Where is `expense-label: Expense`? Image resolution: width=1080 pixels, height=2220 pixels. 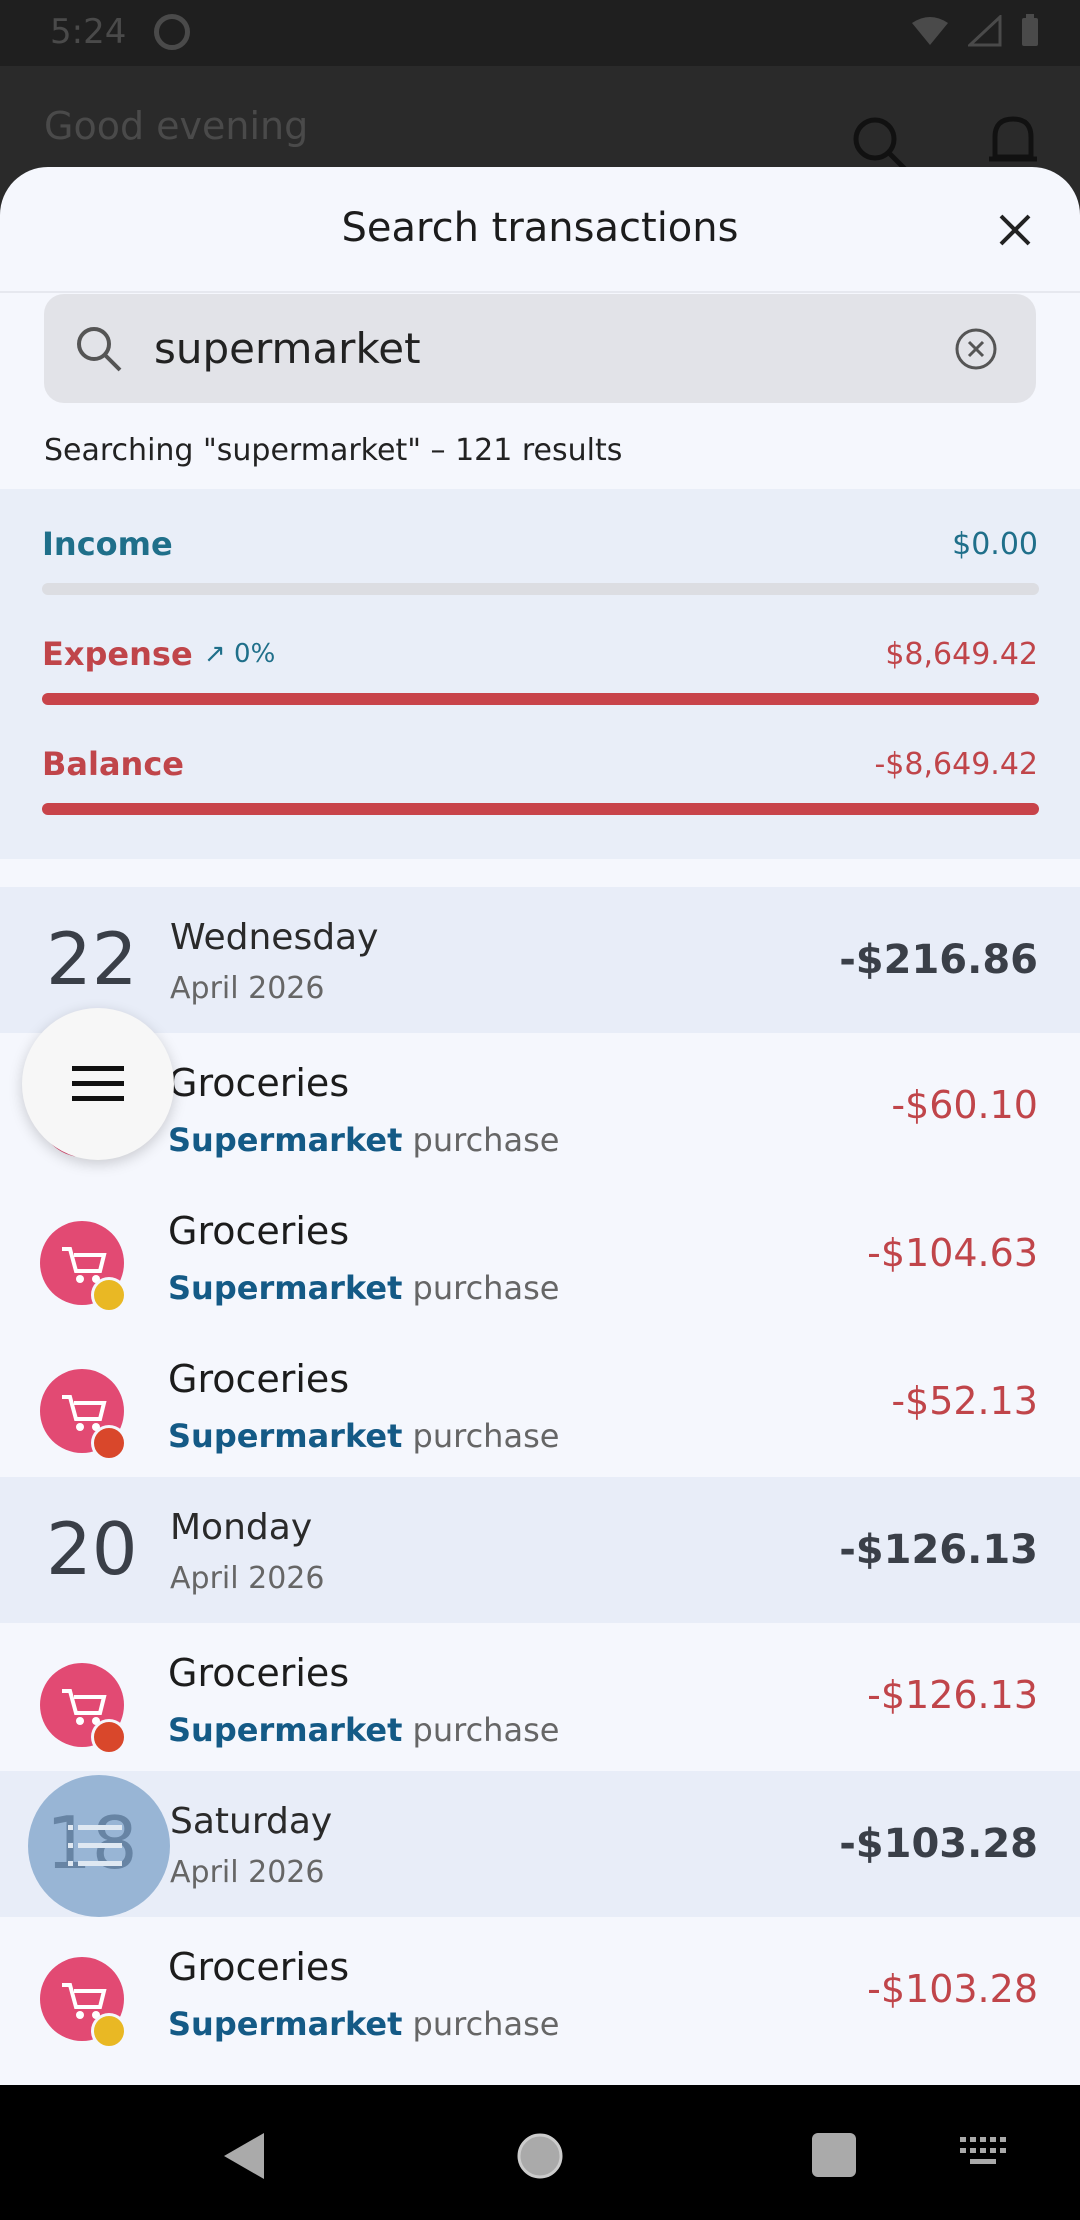 expense-label: Expense is located at coordinates (117, 654).